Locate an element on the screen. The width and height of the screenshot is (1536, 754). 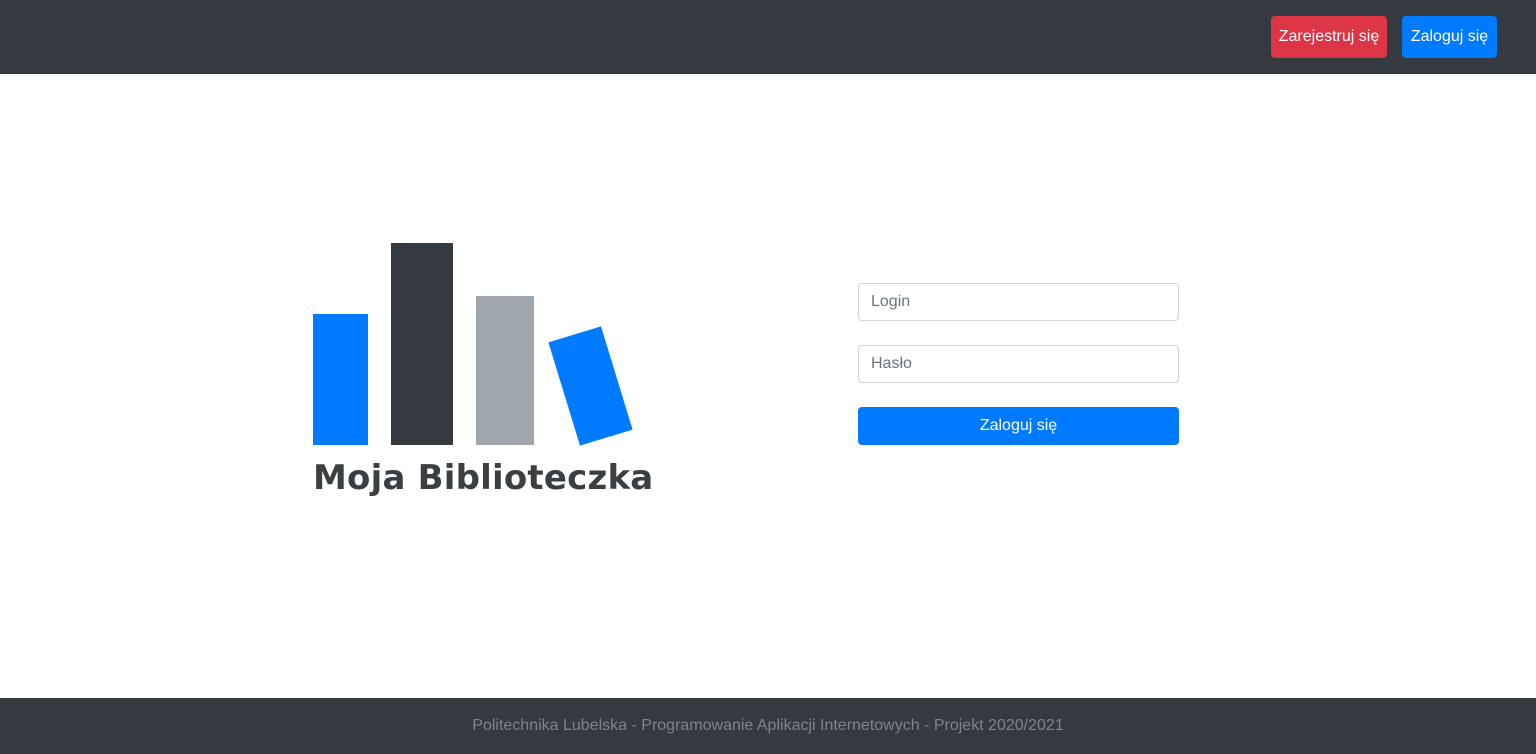
library-logo: Moja Biblioteczka is located at coordinates (477, 374).